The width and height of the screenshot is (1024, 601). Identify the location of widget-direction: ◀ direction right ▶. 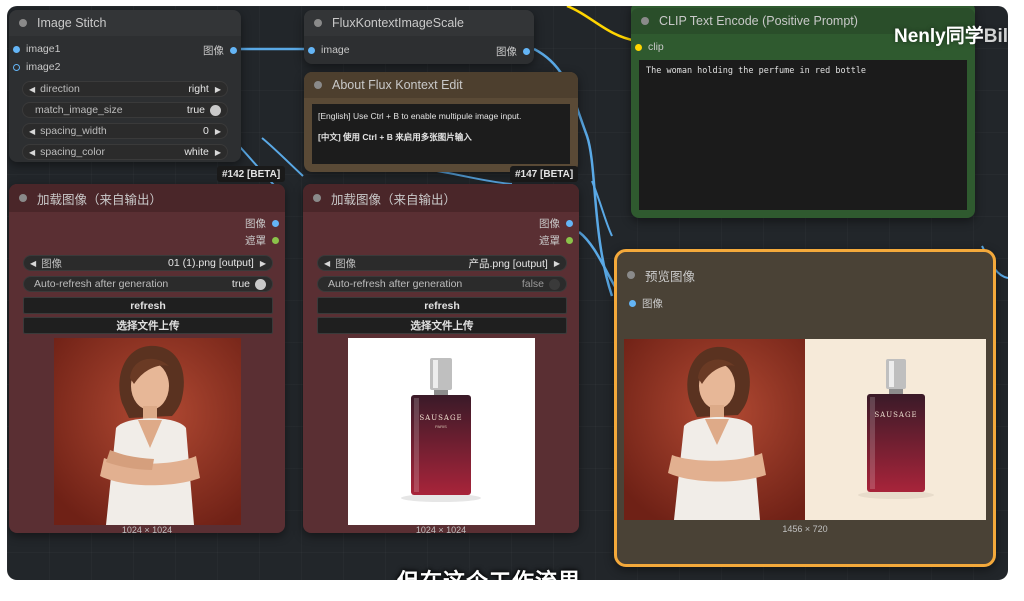
(125, 89).